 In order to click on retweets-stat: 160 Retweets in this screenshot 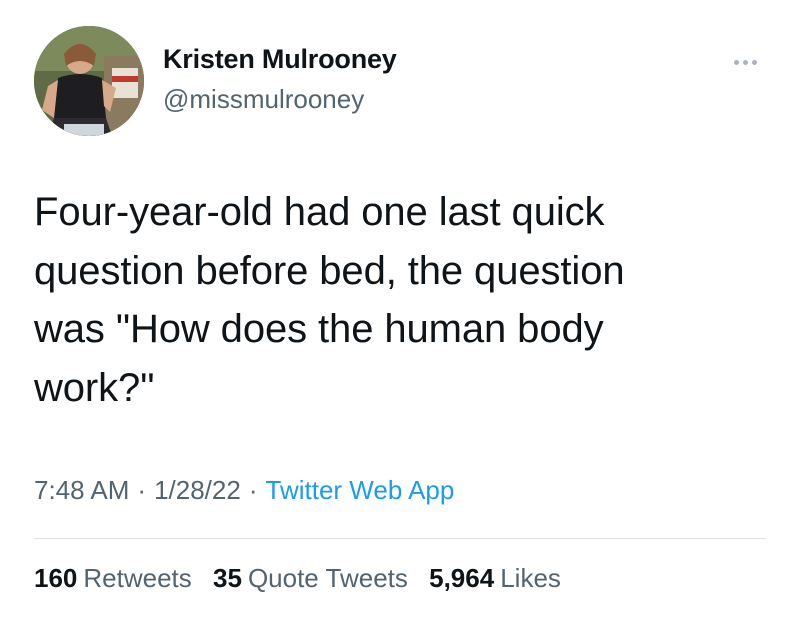, I will do `click(113, 578)`.